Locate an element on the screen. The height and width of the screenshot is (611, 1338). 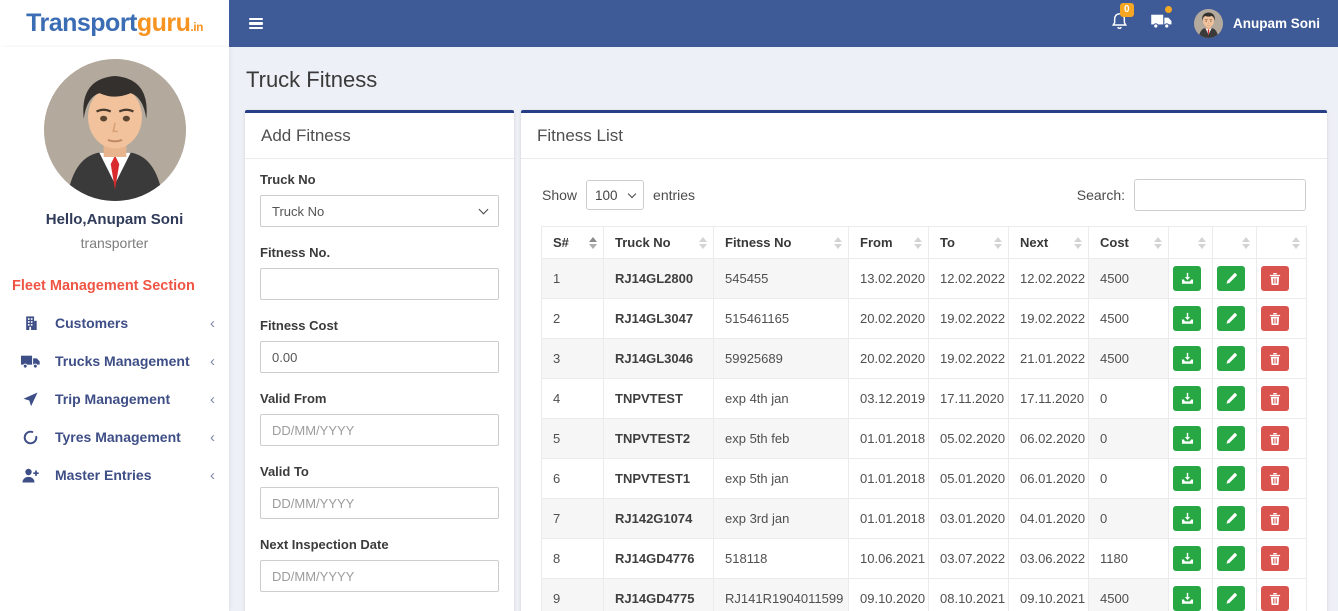
cell-to: 12.02.2022 is located at coordinates (968, 278).